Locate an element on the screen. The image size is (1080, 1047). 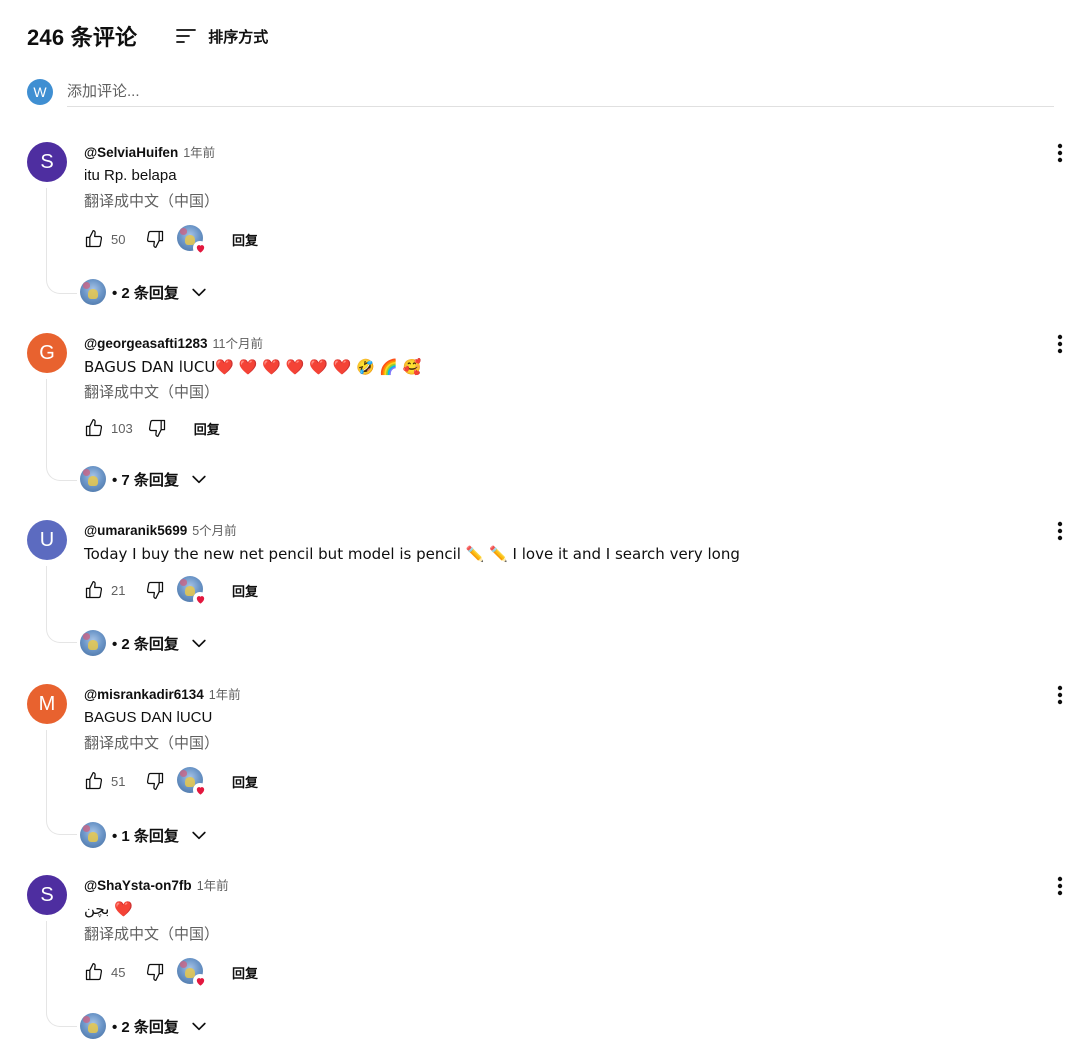
author-name: @umaranik5699 is located at coordinates (135, 530).